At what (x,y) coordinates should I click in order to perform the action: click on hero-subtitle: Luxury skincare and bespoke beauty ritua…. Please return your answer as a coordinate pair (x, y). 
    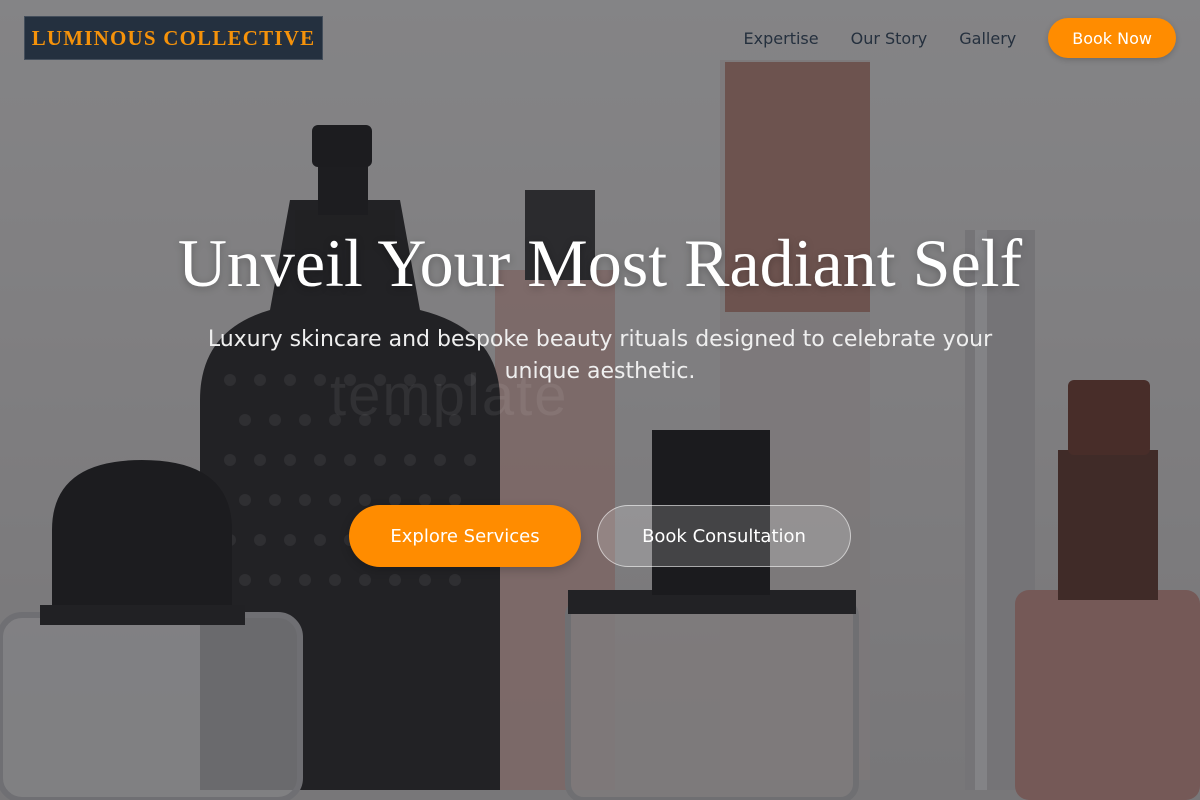
    Looking at the image, I should click on (600, 355).